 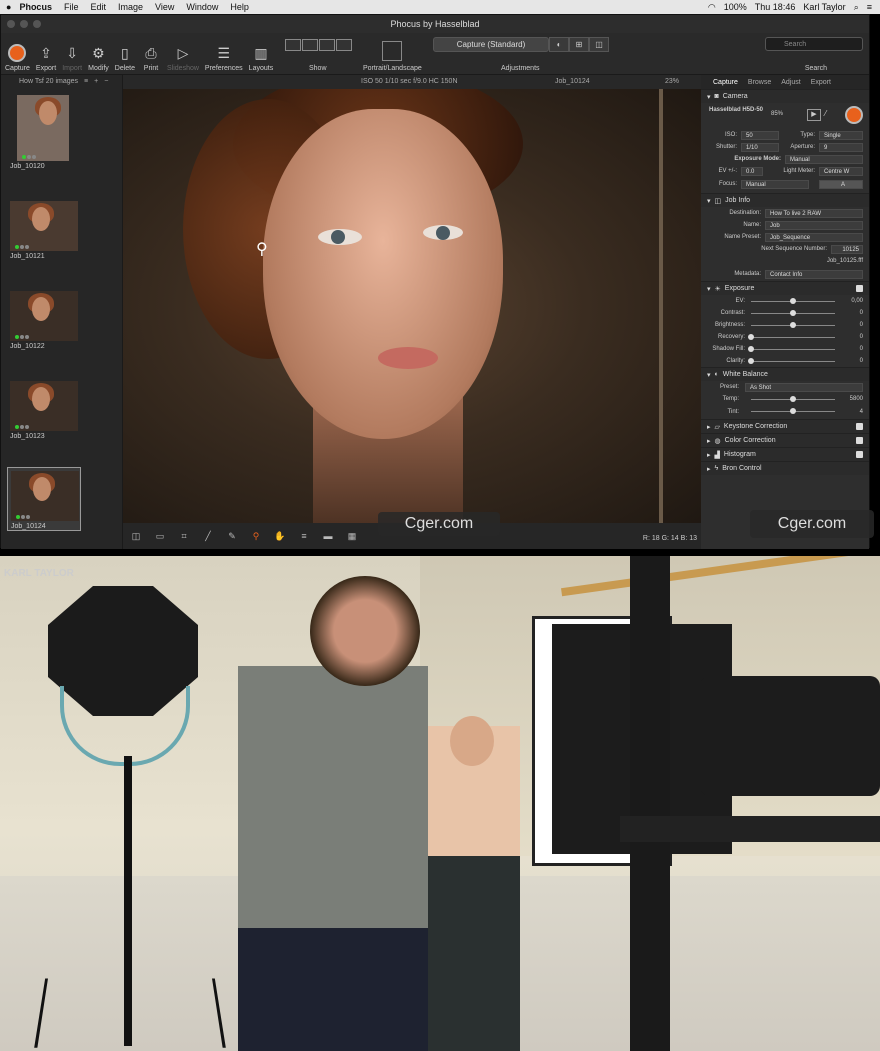 I want to click on tab-export: Export, so click(x=821, y=82).